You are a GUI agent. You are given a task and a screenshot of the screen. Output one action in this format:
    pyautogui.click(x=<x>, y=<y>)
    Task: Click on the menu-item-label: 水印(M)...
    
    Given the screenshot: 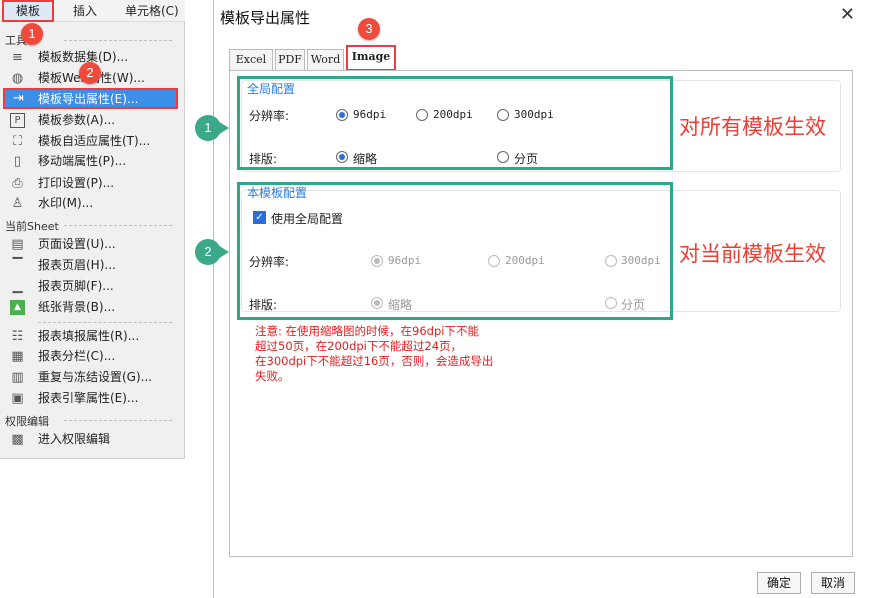 What is the action you would take?
    pyautogui.click(x=66, y=203)
    